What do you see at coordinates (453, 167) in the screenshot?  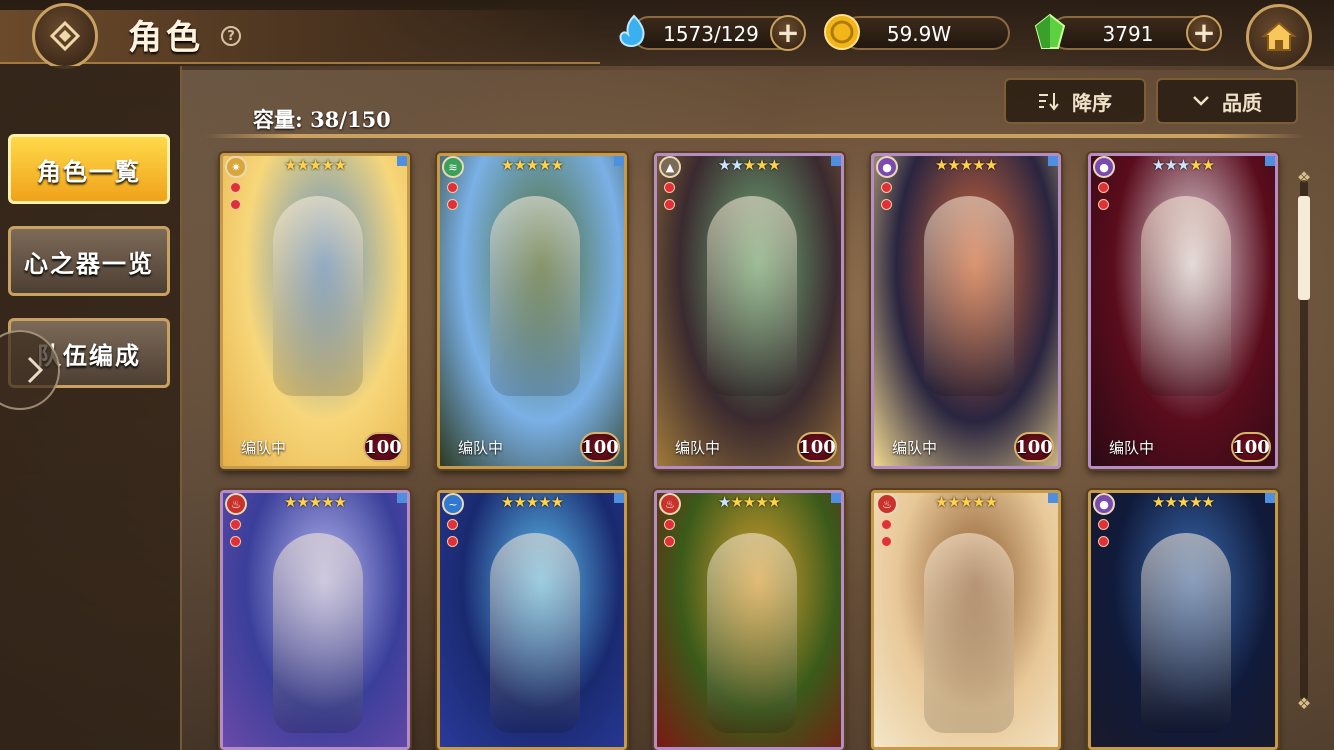 I see `wind-element-icon: ≋` at bounding box center [453, 167].